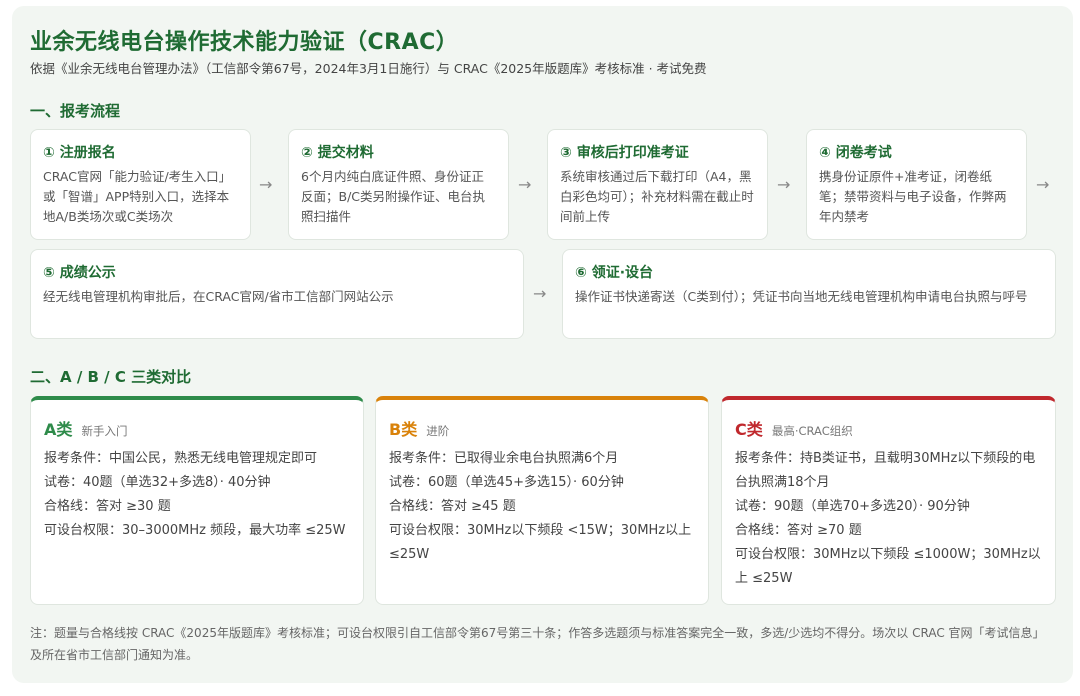 This screenshot has height=696, width=1080. Describe the element at coordinates (657, 196) in the screenshot. I see `step-body: 系统审核通过后下载打印（A4，黑白彩色均可）；补充材料需在截止时间前上传` at that location.